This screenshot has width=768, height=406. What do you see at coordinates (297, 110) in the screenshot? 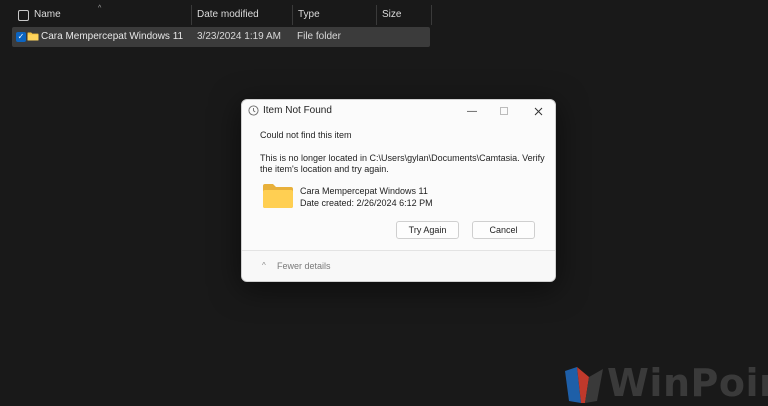
I see `dialog-title: Item Not Found` at bounding box center [297, 110].